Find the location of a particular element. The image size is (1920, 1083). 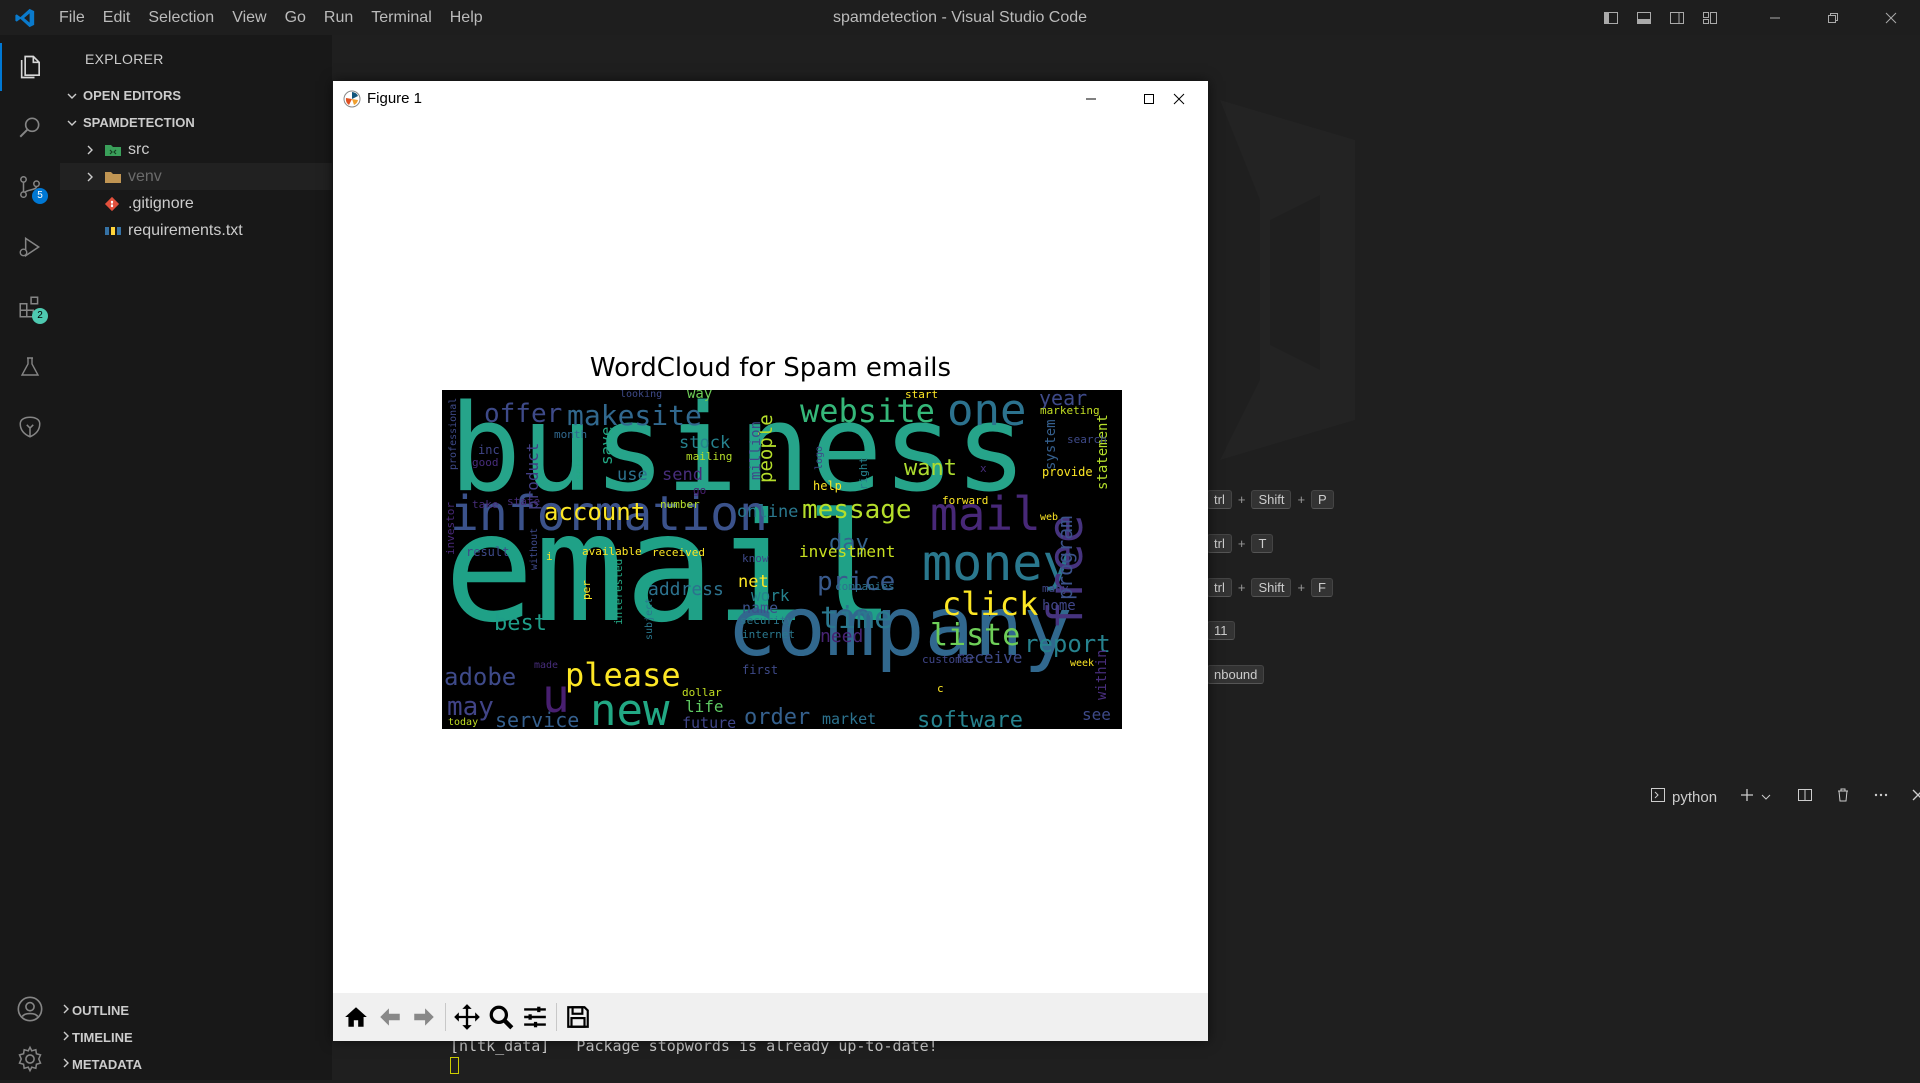

wordcloud-word: investor is located at coordinates (450, 528).